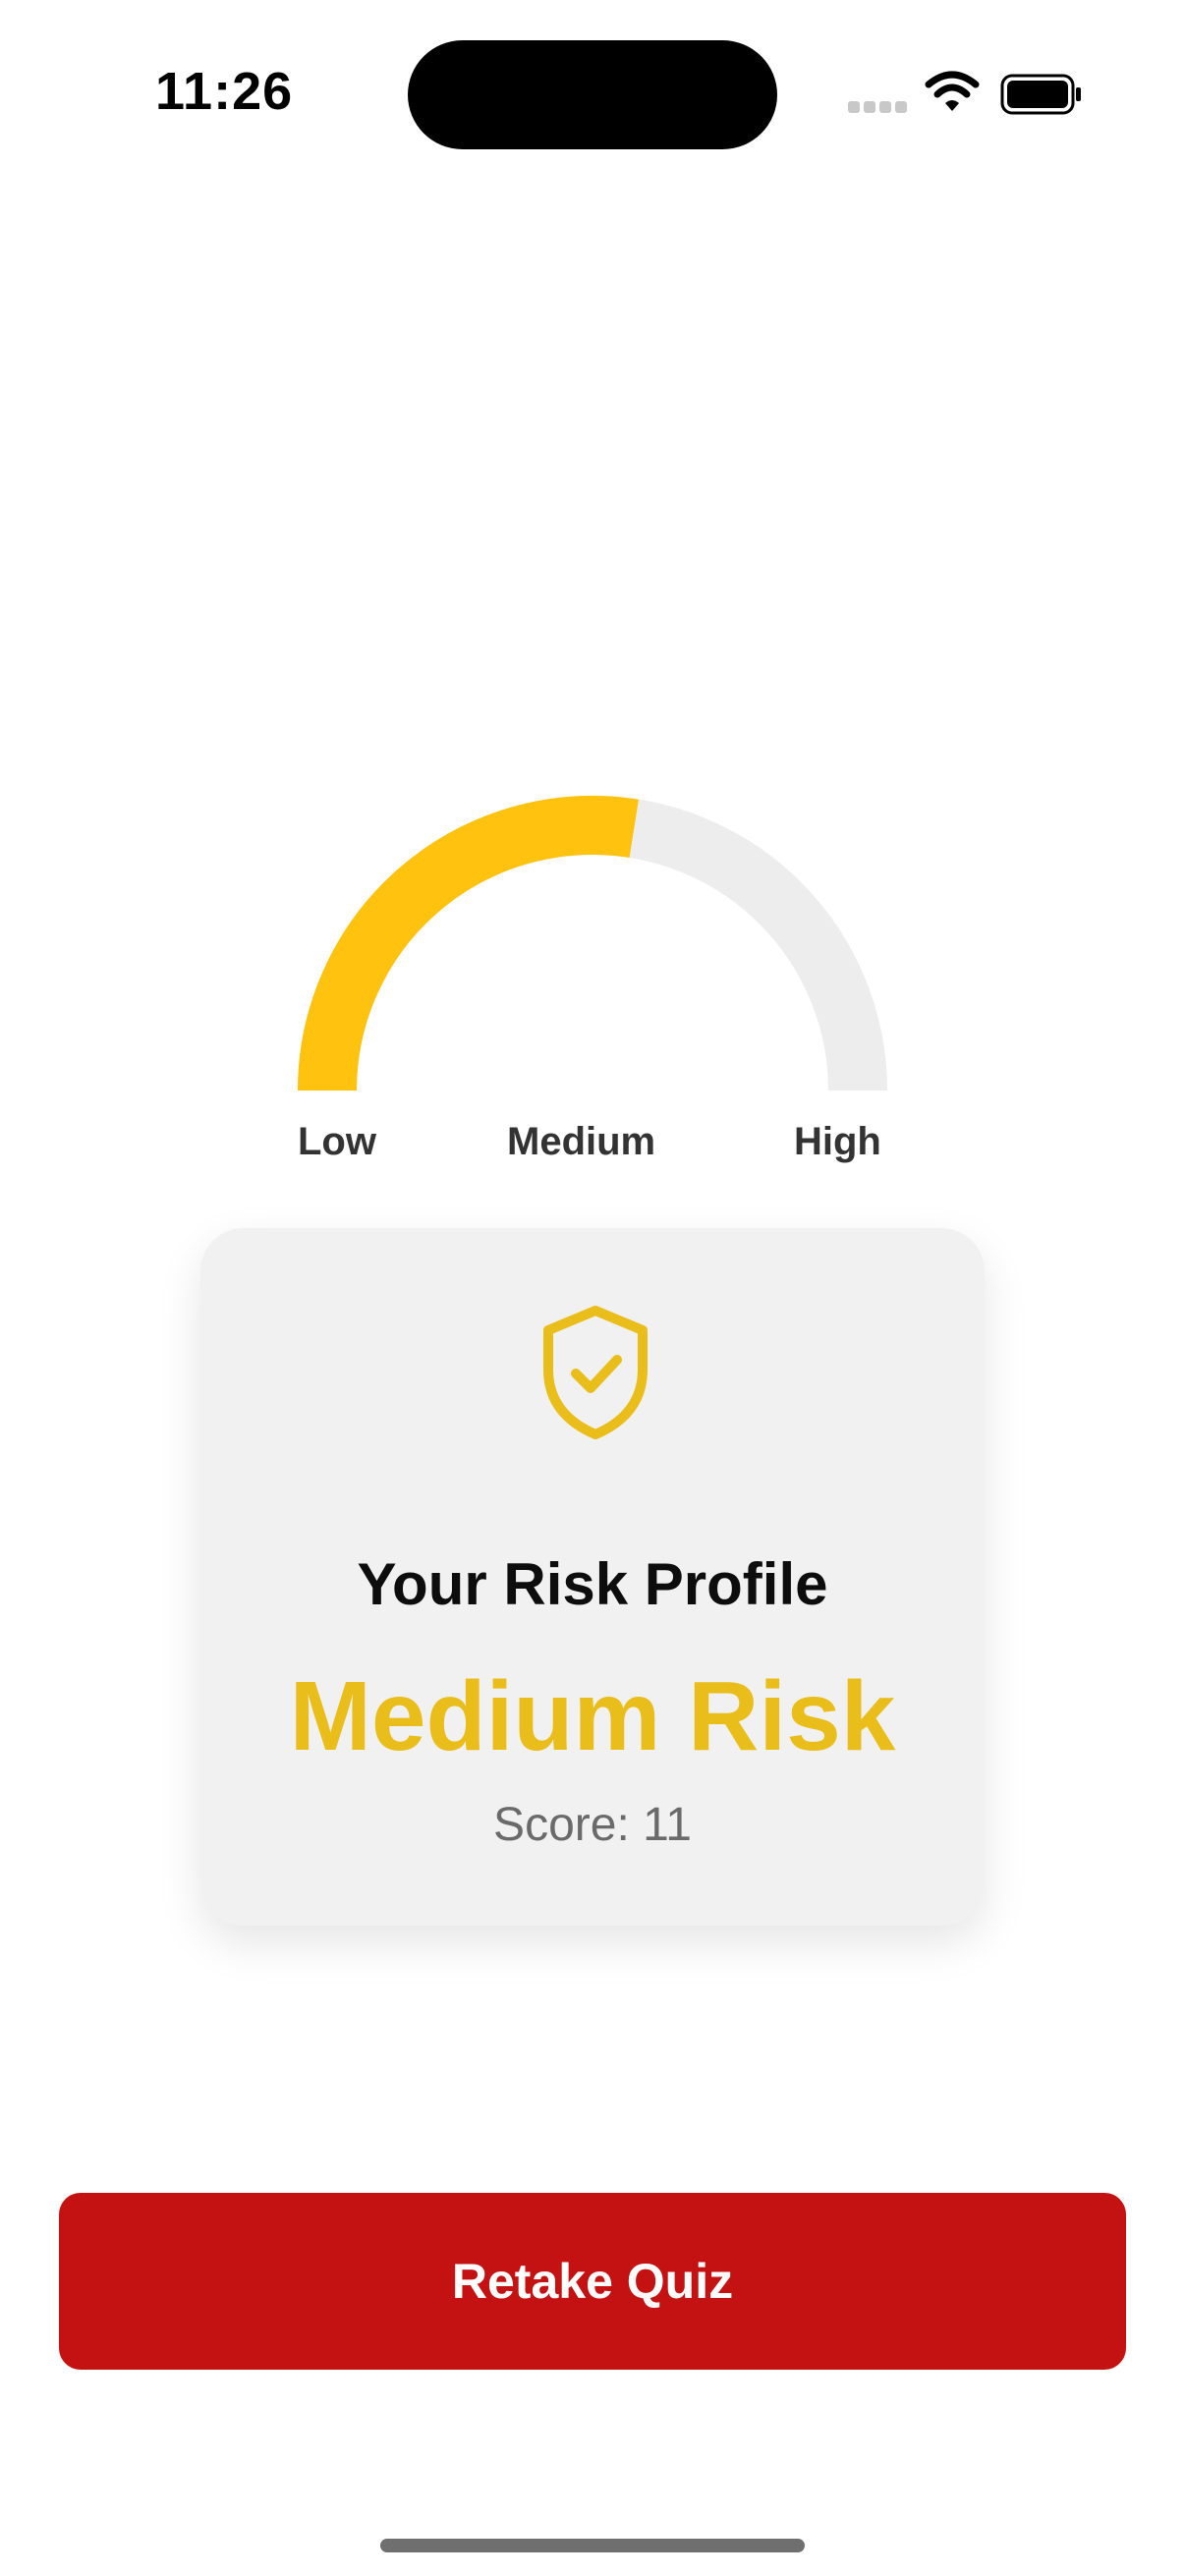 The image size is (1185, 2576). What do you see at coordinates (337, 1141) in the screenshot?
I see `gauge-label-low: Low` at bounding box center [337, 1141].